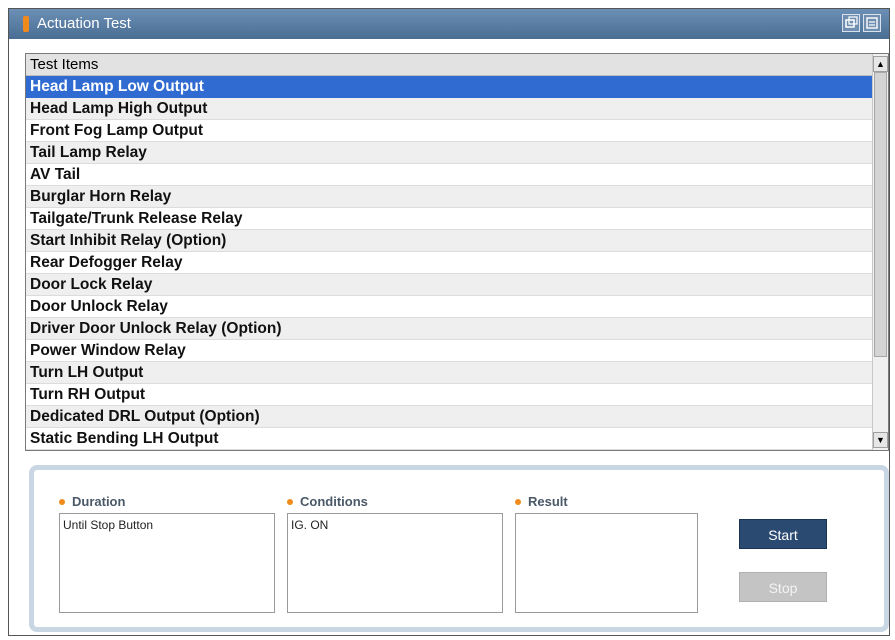 Image resolution: width=895 pixels, height=640 pixels. What do you see at coordinates (449, 439) in the screenshot?
I see `list-item: Static Bending LH Output` at bounding box center [449, 439].